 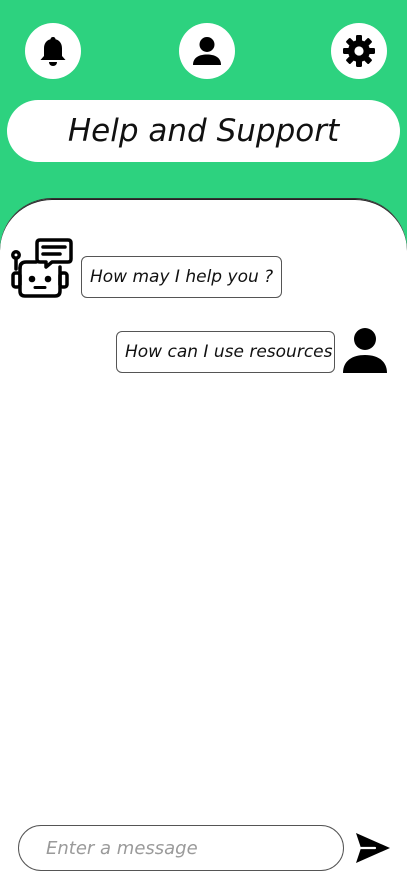 I want to click on profile-button, so click(x=207, y=51).